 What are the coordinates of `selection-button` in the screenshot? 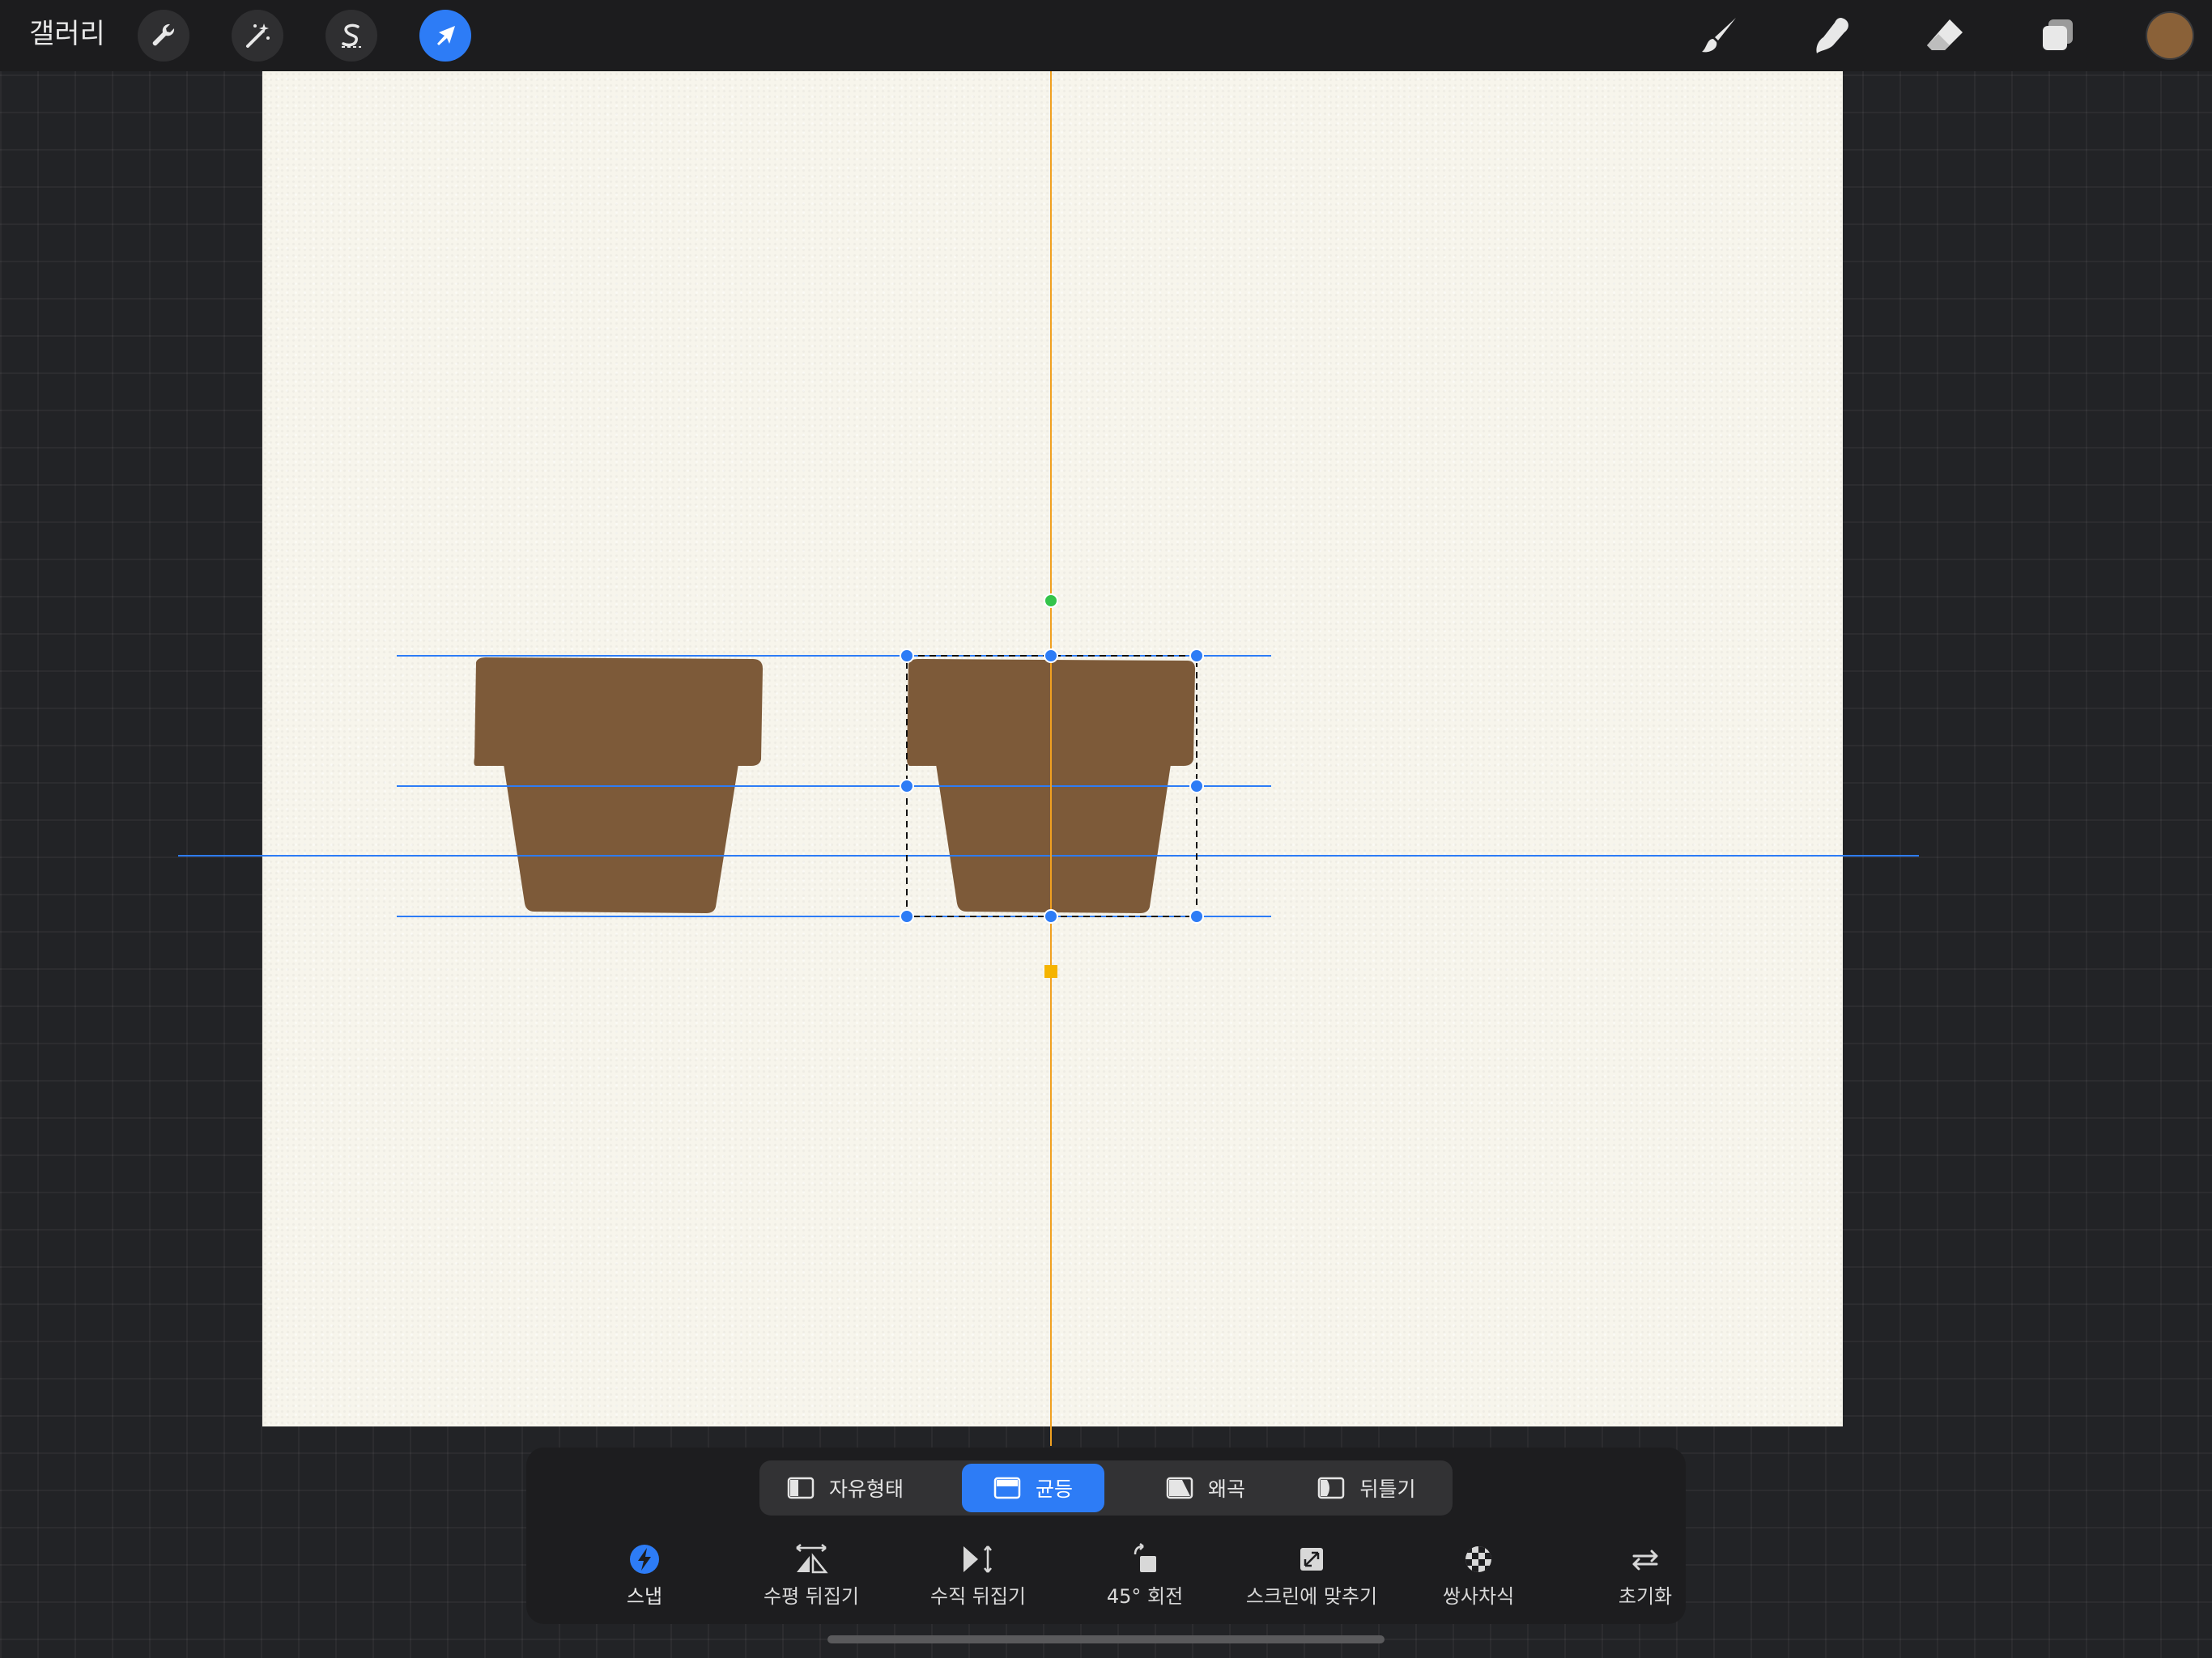 It's located at (351, 36).